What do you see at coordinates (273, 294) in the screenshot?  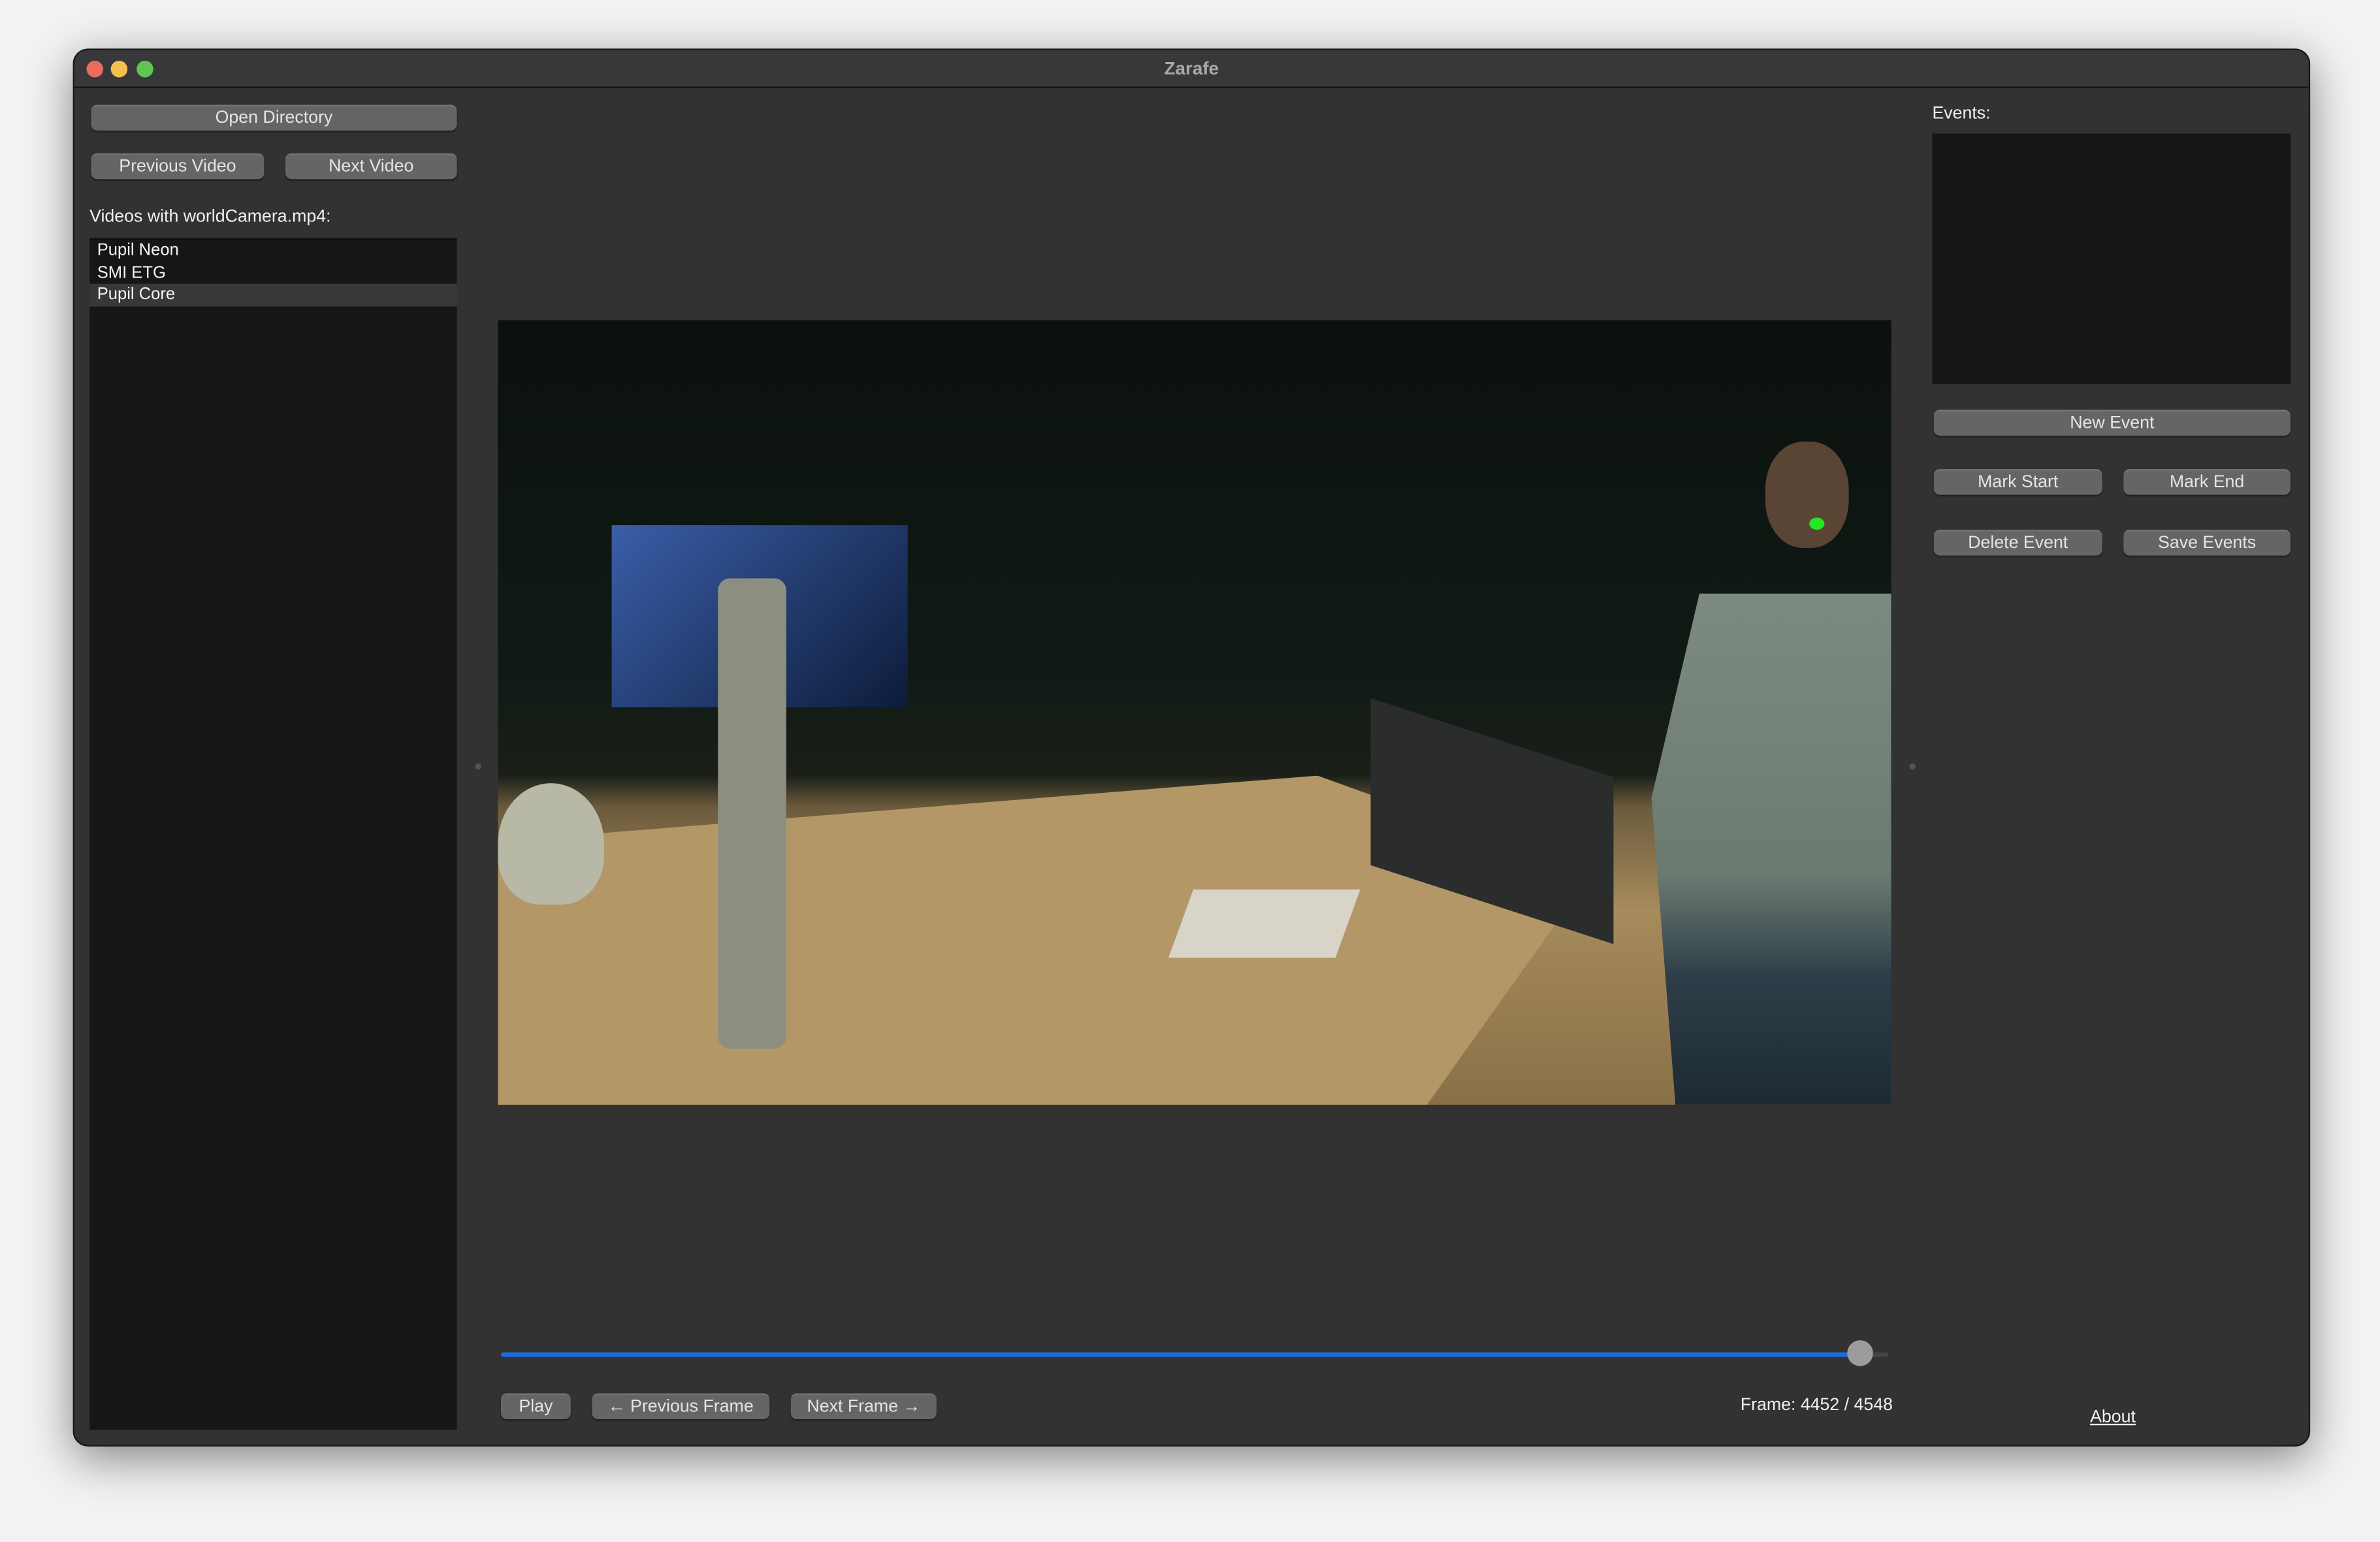 I see `list-item-selected: Pupil Core` at bounding box center [273, 294].